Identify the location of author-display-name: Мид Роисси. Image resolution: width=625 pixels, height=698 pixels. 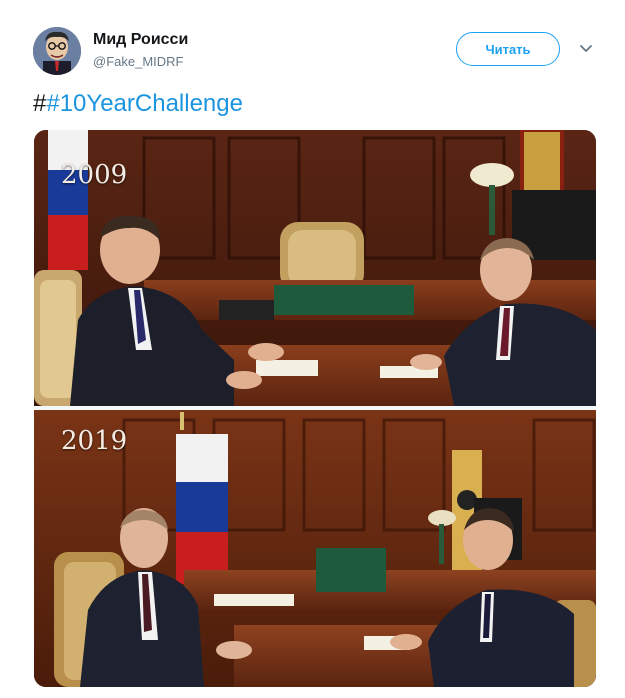
(140, 40).